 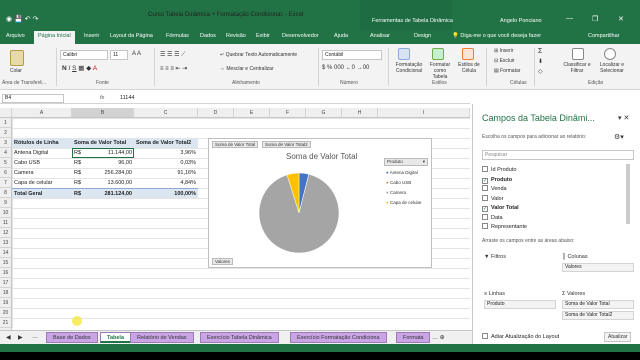 I want to click on tab-layout: Layout da Página, so click(x=131, y=36).